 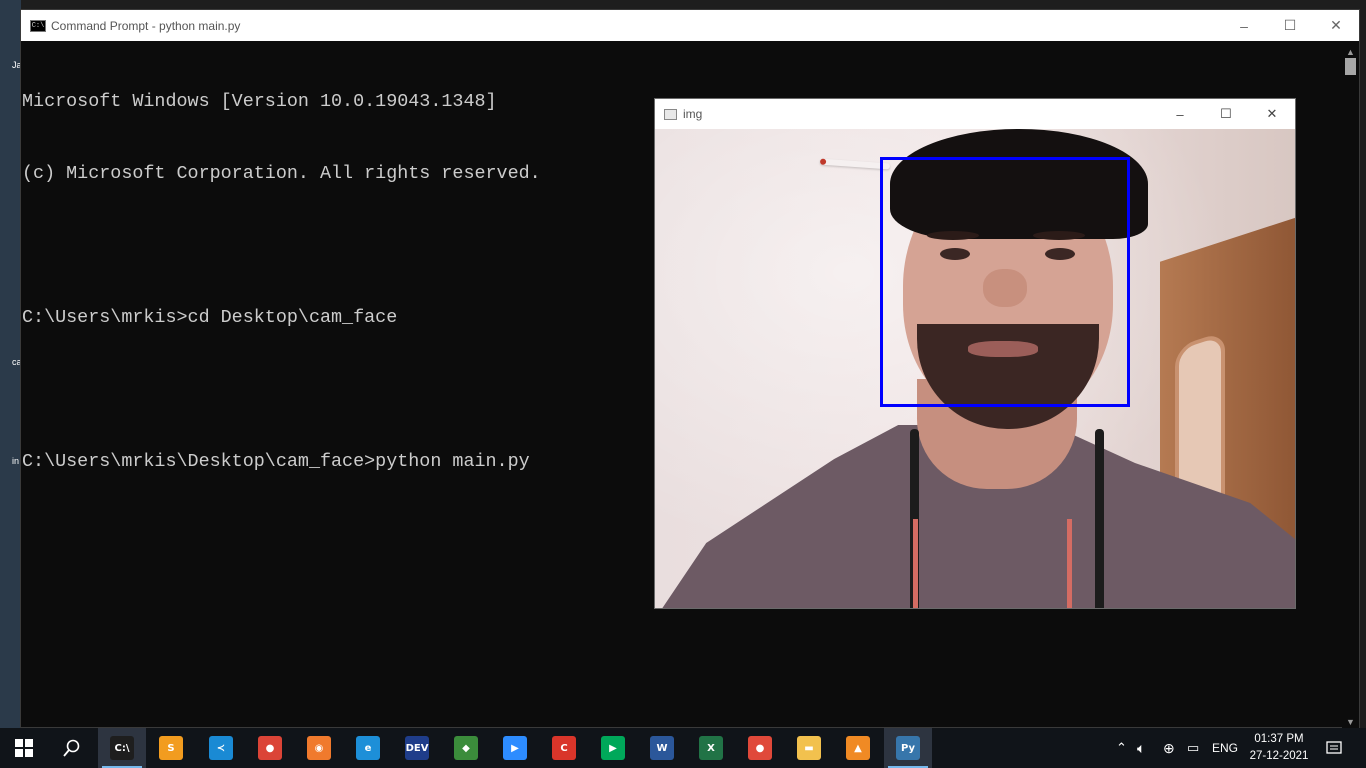 What do you see at coordinates (670, 114) in the screenshot?
I see `img-app-icon` at bounding box center [670, 114].